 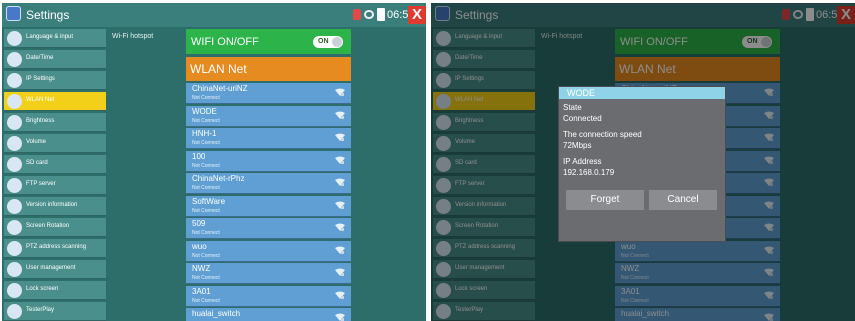 What do you see at coordinates (268, 41) in the screenshot?
I see `wifi-toggle-bar: WIFI ON/OFF ON` at bounding box center [268, 41].